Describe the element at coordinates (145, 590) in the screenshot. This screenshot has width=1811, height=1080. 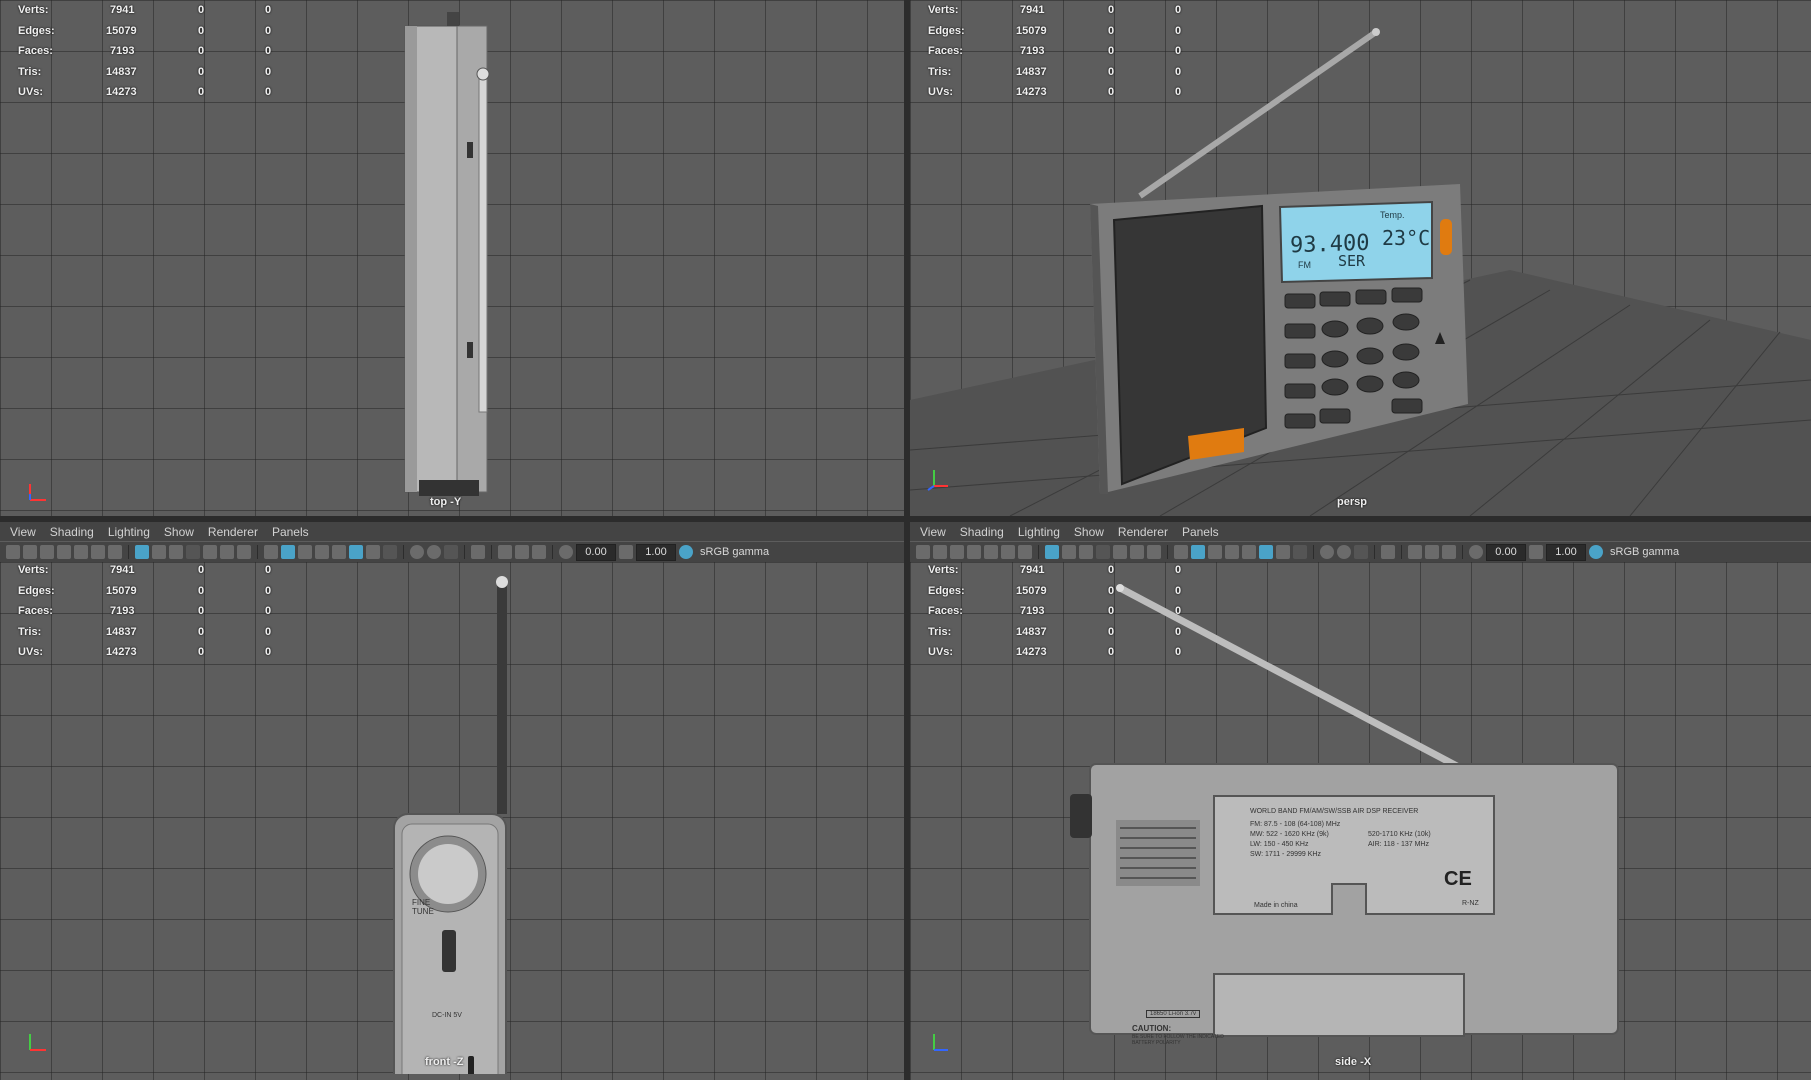
I see `hud-row-edges: Edges: 15079 0 0` at that location.